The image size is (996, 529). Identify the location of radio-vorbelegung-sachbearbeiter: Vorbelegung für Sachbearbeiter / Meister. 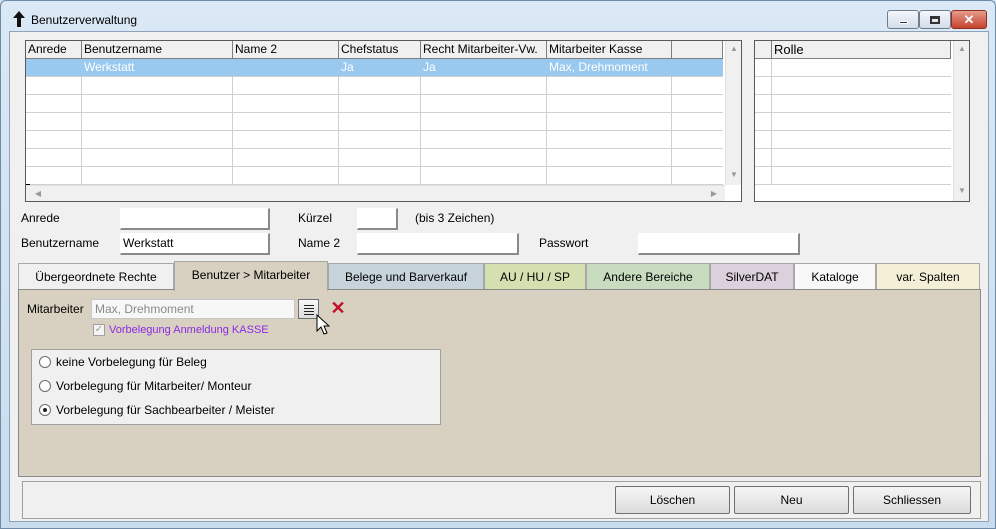
(157, 410).